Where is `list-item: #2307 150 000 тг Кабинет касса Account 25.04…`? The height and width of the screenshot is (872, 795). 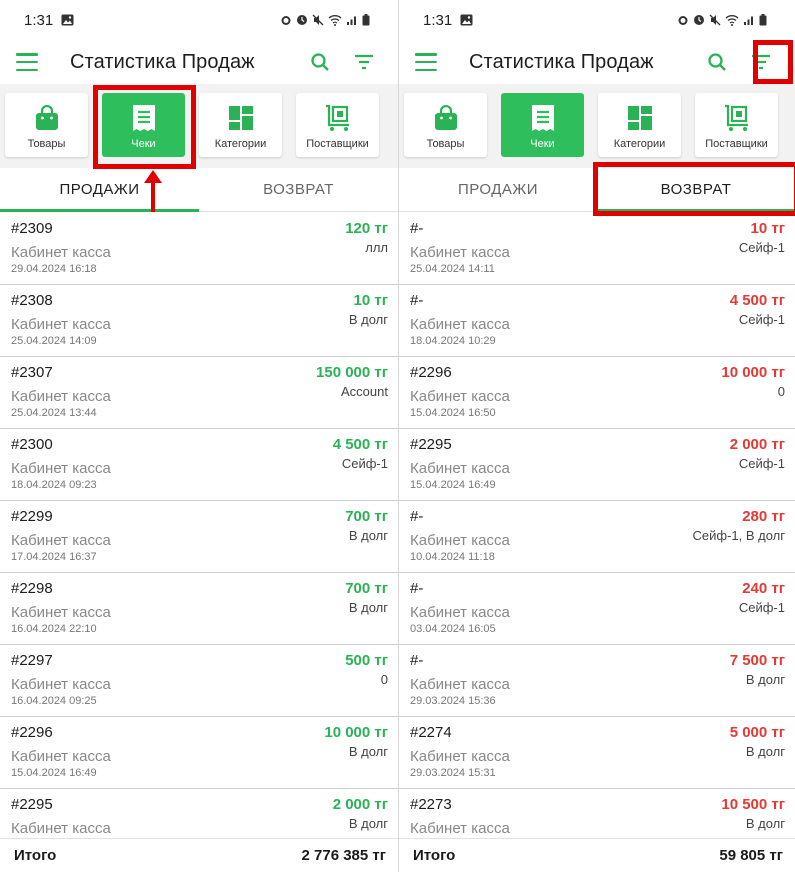
list-item: #2307 150 000 тг Кабинет касса Account 25.04… is located at coordinates (199, 393).